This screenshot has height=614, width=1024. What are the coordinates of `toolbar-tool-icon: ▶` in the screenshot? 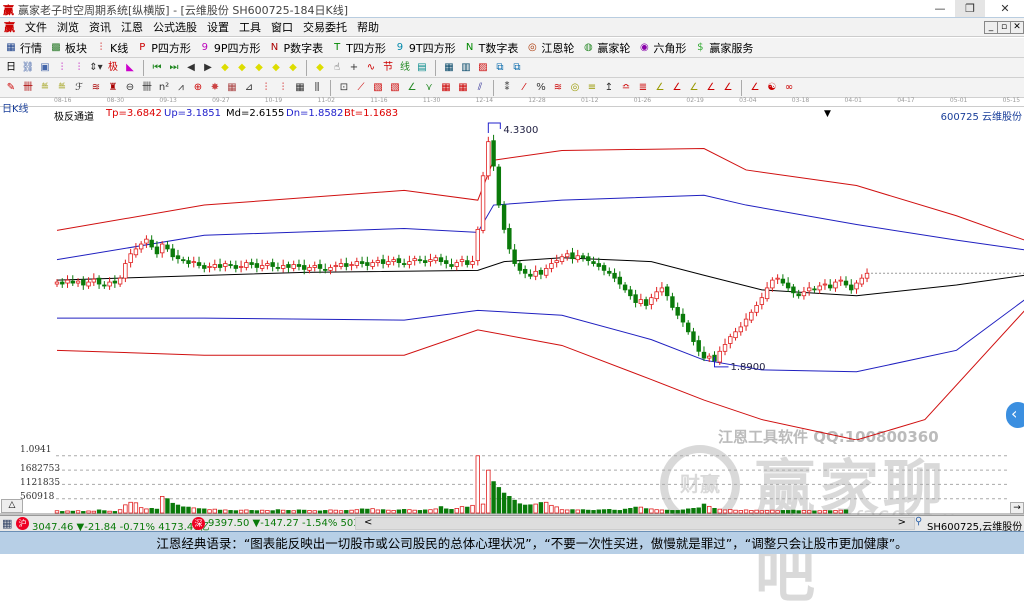 It's located at (208, 68).